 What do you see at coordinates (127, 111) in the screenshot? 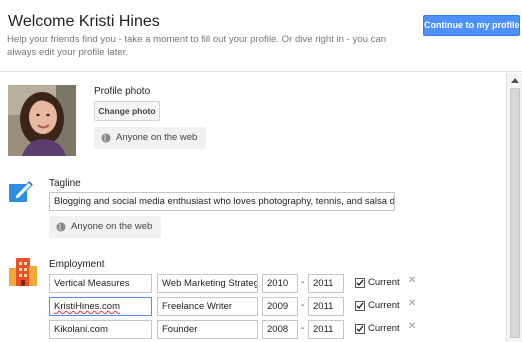
I see `change-photo-button: Change photo` at bounding box center [127, 111].